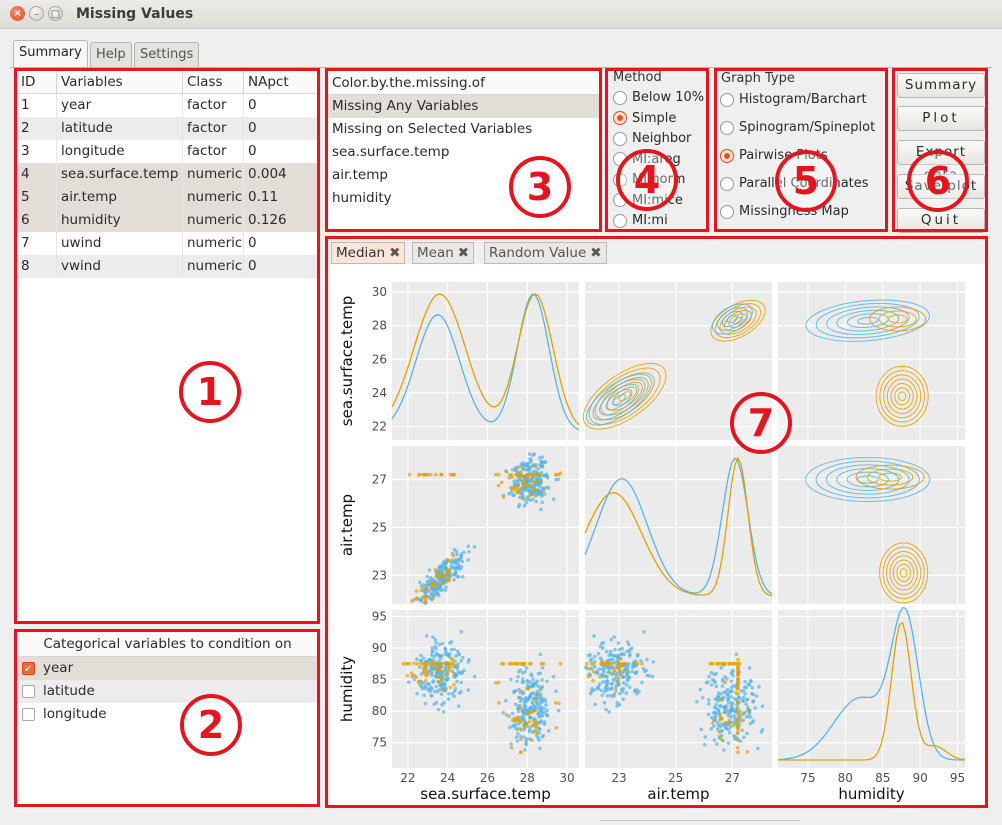  Describe the element at coordinates (55, 13) in the screenshot. I see `maximize-window-icon: □` at that location.